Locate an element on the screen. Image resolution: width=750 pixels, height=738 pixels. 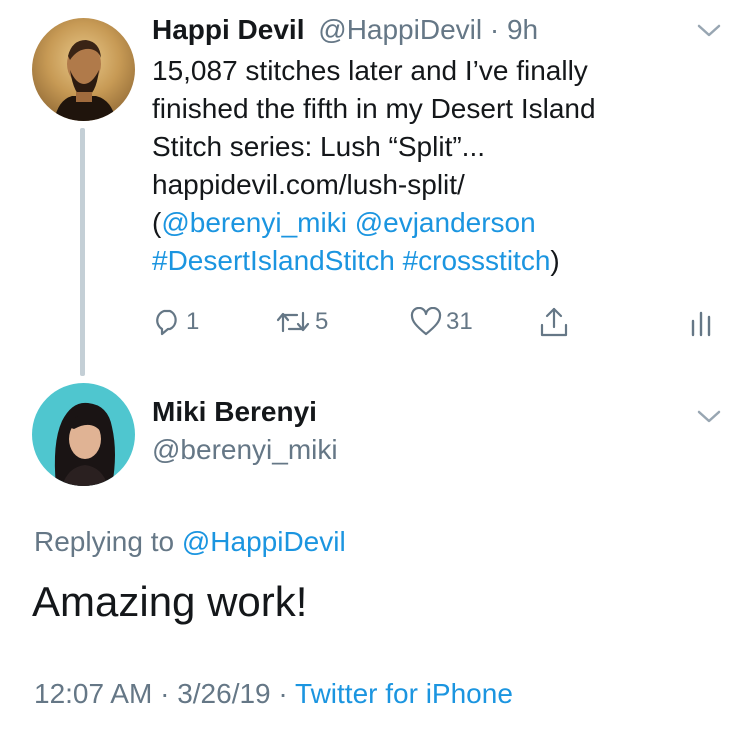
share-icon is located at coordinates (554, 322).